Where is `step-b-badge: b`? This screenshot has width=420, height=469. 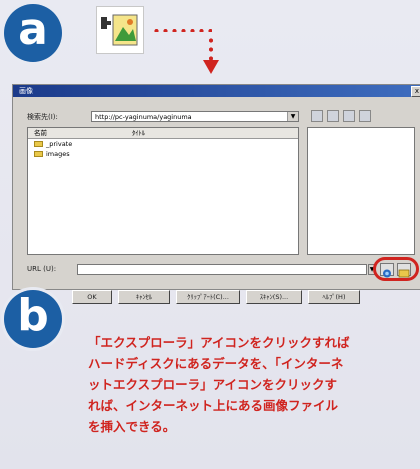 step-b-badge: b is located at coordinates (33, 319).